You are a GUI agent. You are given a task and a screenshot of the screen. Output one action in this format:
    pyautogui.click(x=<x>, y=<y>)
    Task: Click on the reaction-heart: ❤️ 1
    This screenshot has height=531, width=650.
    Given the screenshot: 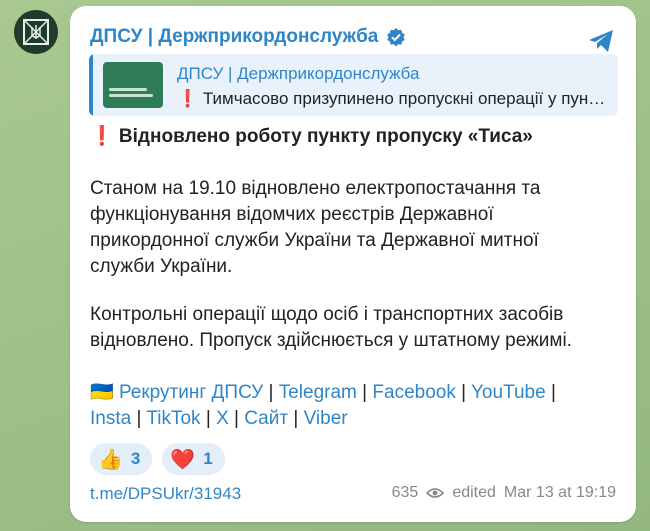 What is the action you would take?
    pyautogui.click(x=193, y=459)
    